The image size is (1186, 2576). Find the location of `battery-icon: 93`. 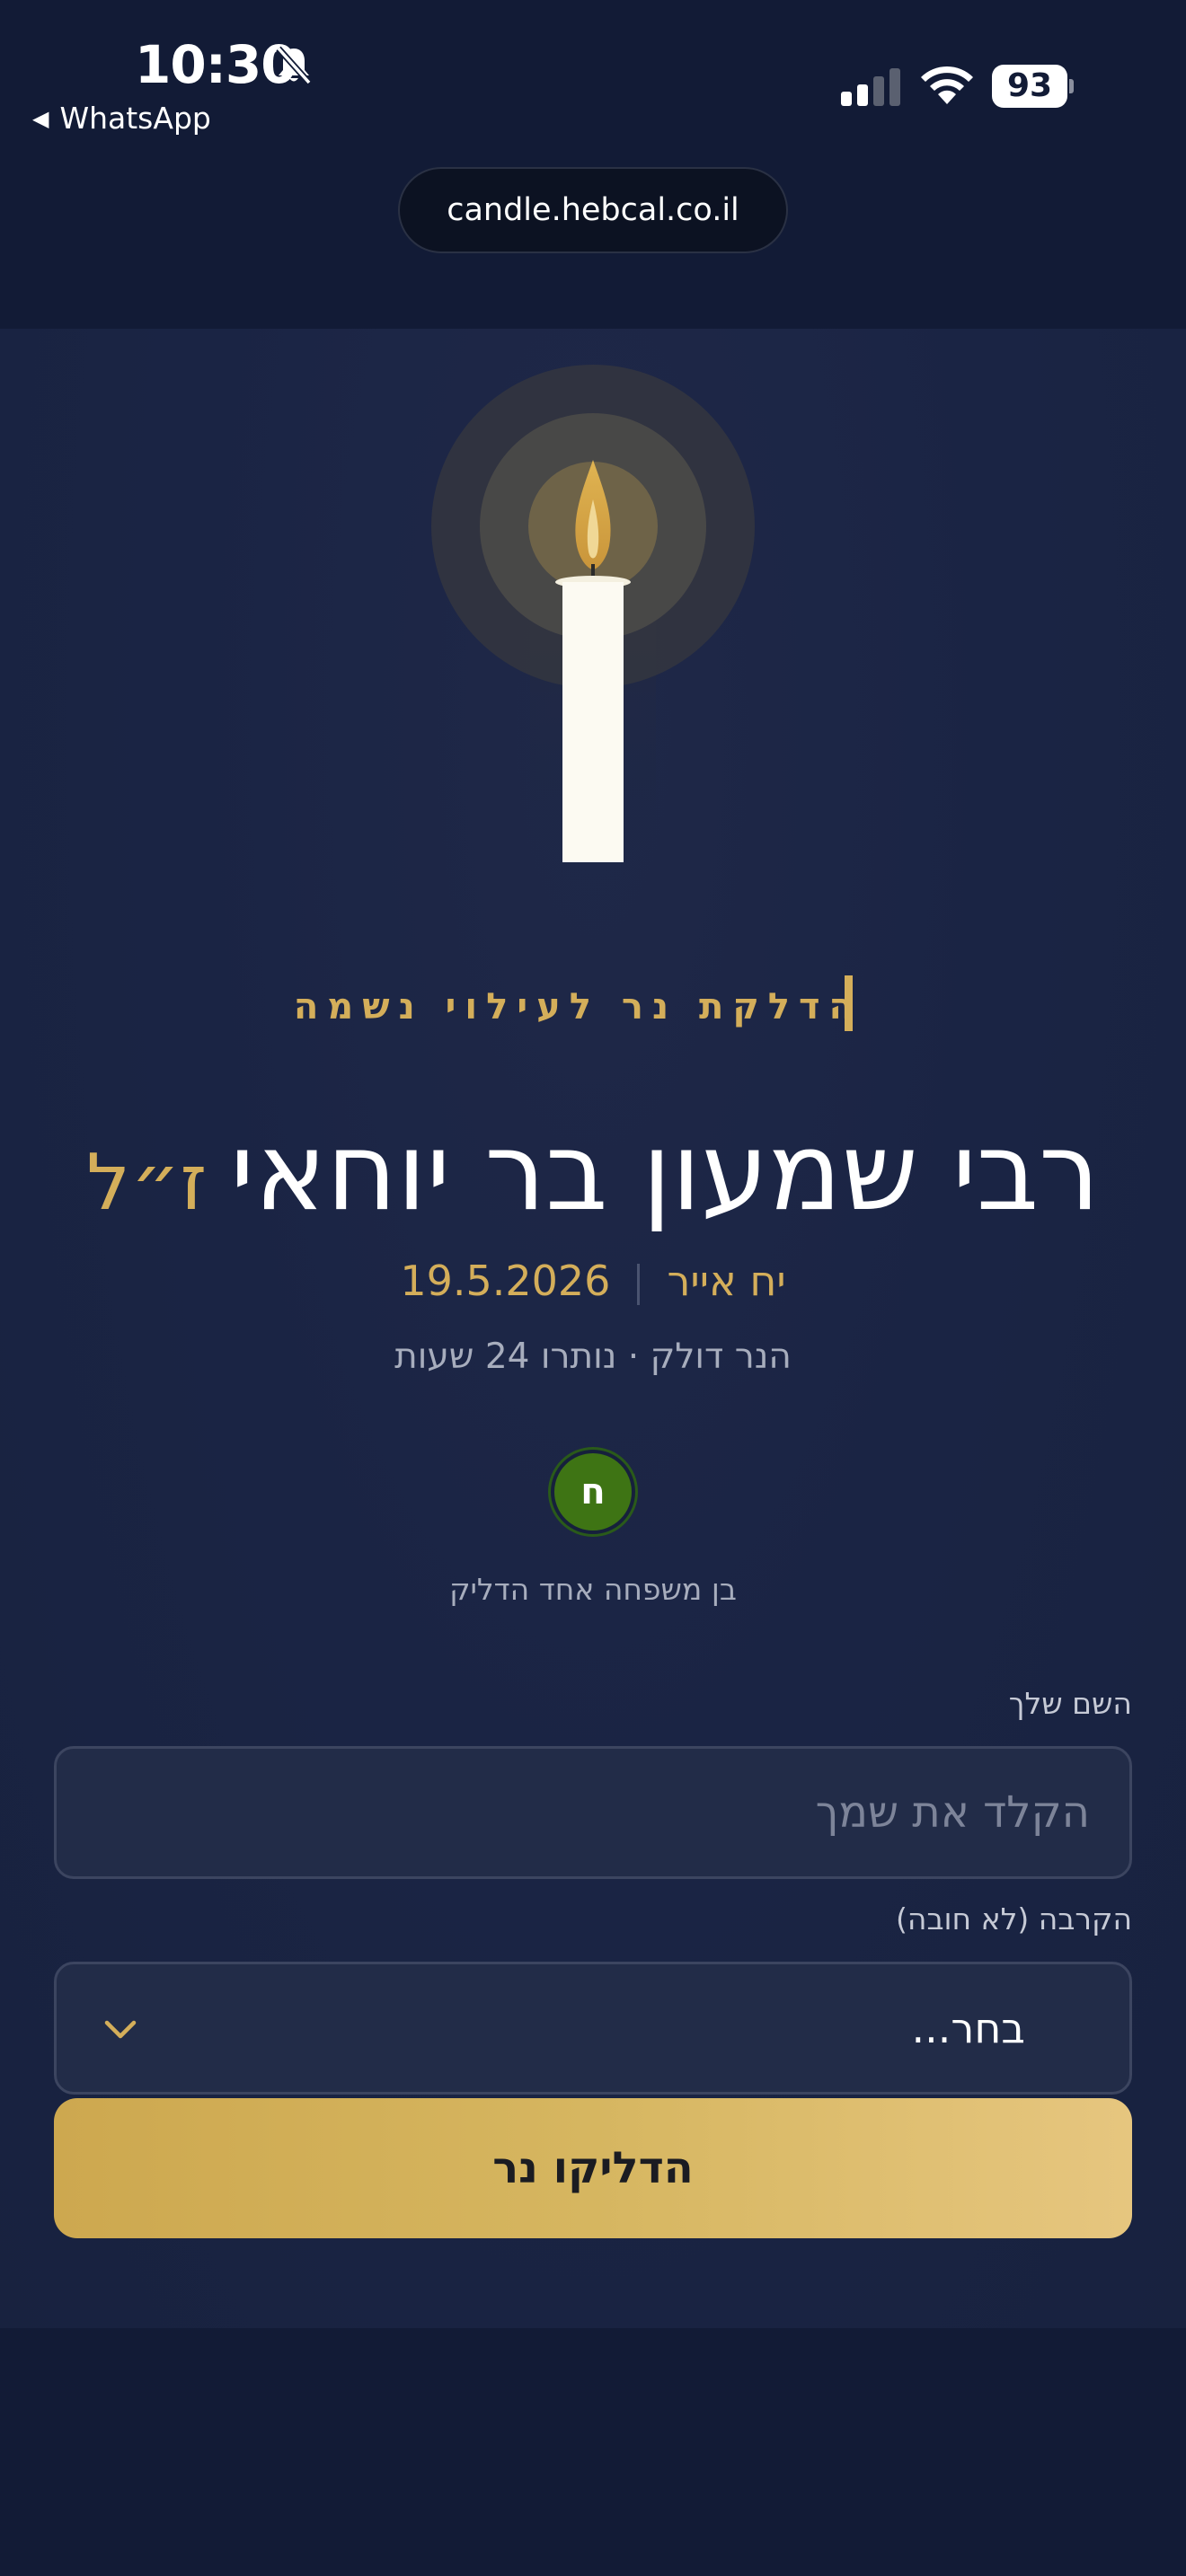

battery-icon: 93 is located at coordinates (1033, 86).